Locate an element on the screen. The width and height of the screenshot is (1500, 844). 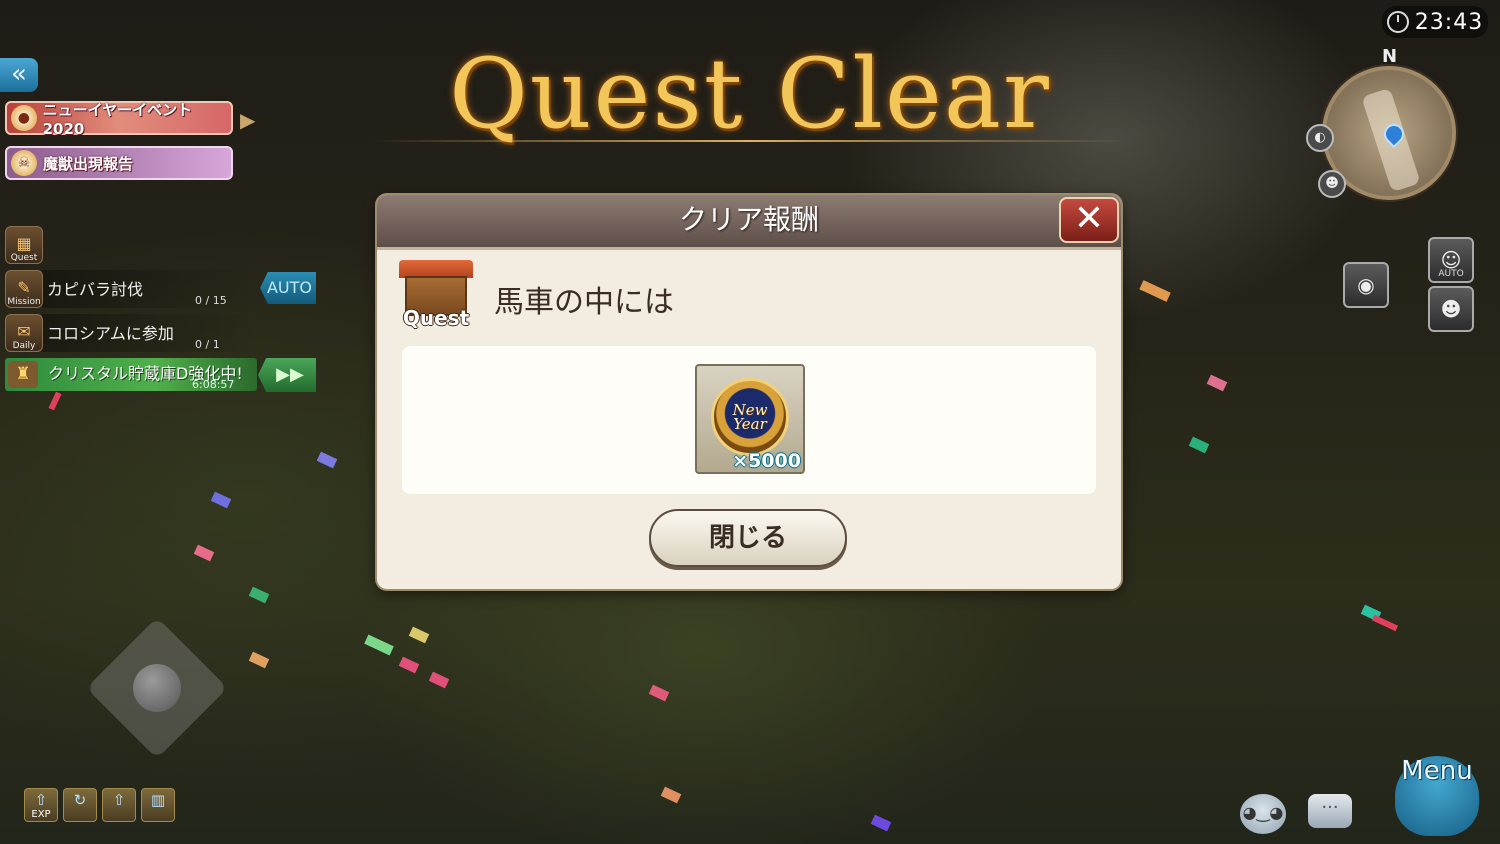
crystal-storage-icon: ♜ is located at coordinates (23, 374).